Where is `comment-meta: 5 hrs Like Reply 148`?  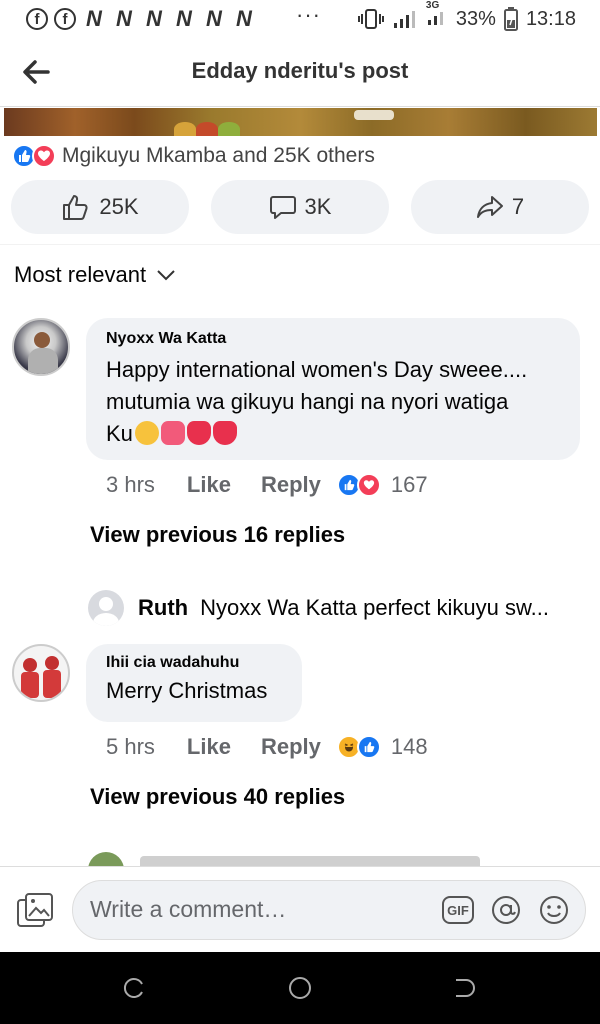
comment-meta: 5 hrs Like Reply 148 is located at coordinates (267, 747).